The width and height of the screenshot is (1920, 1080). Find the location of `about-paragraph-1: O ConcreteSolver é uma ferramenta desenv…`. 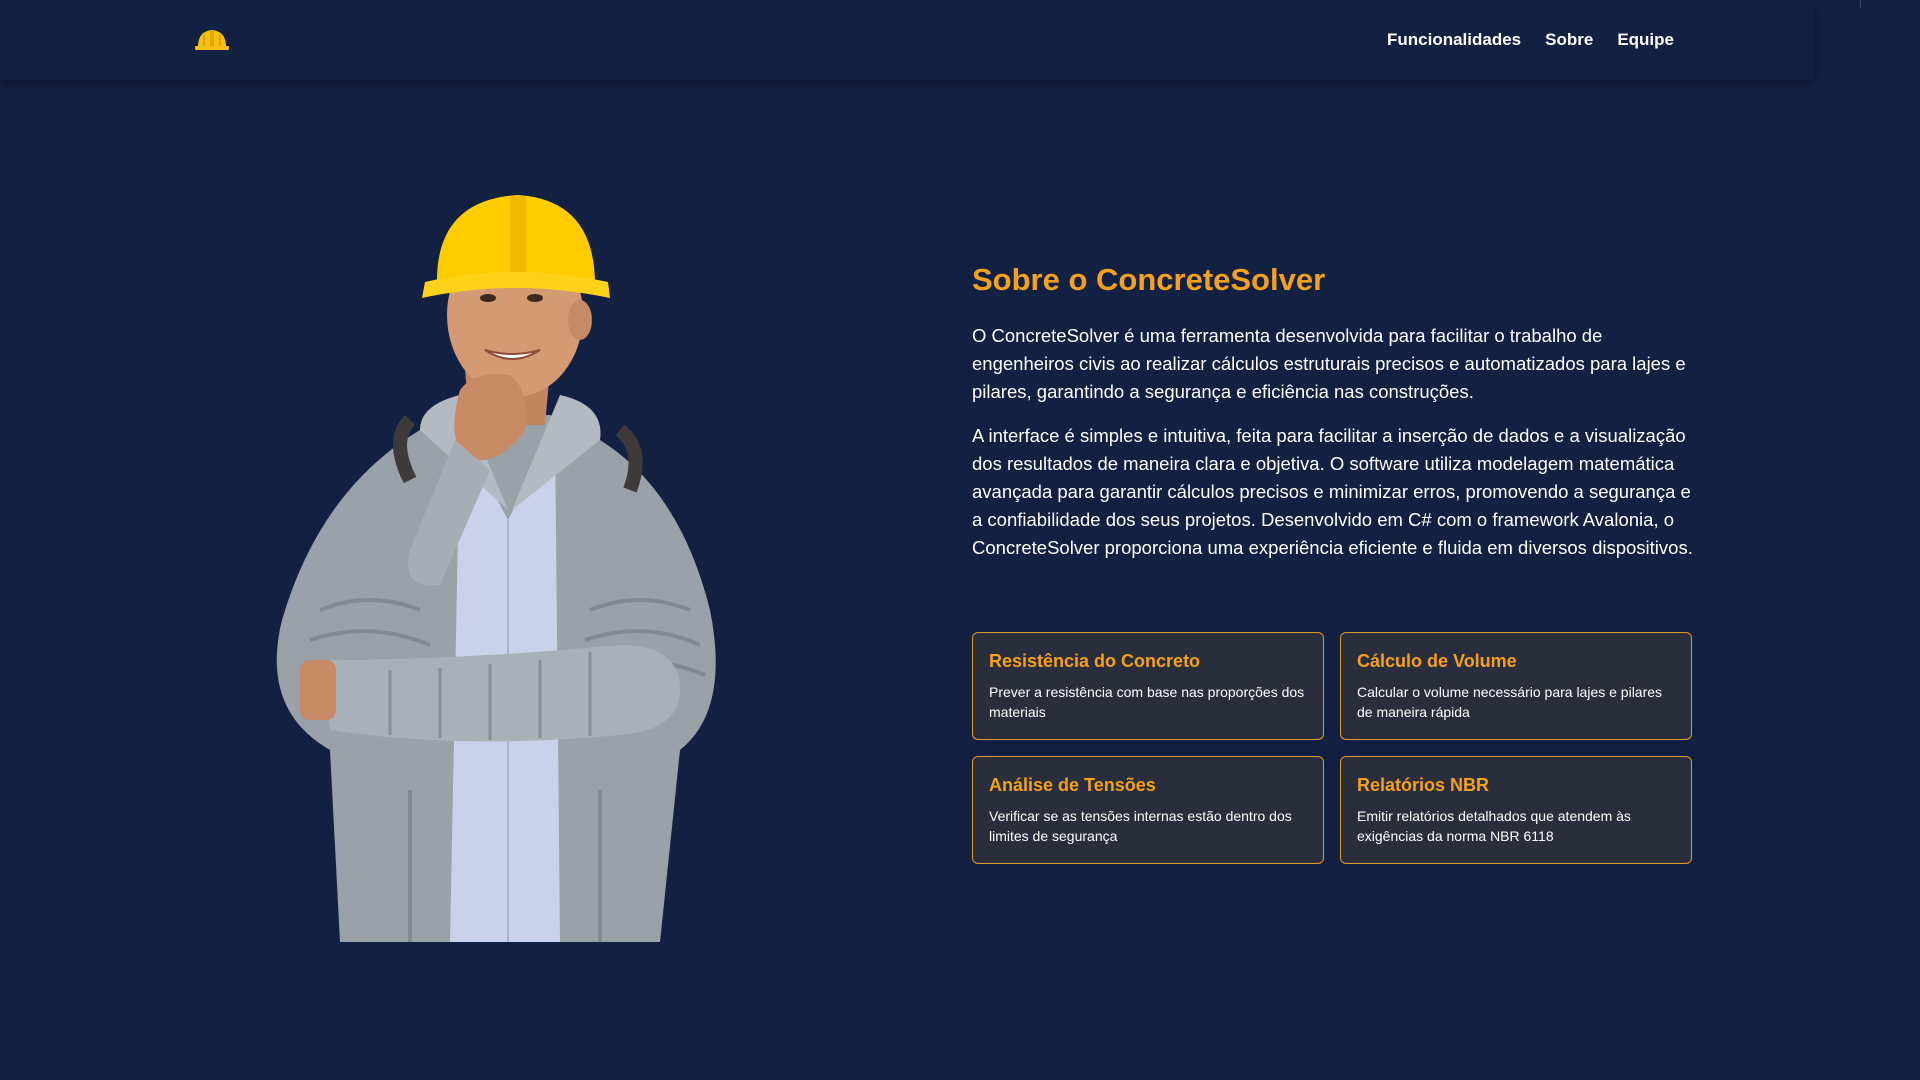

about-paragraph-1: O ConcreteSolver é uma ferramenta desenv… is located at coordinates (1329, 363).